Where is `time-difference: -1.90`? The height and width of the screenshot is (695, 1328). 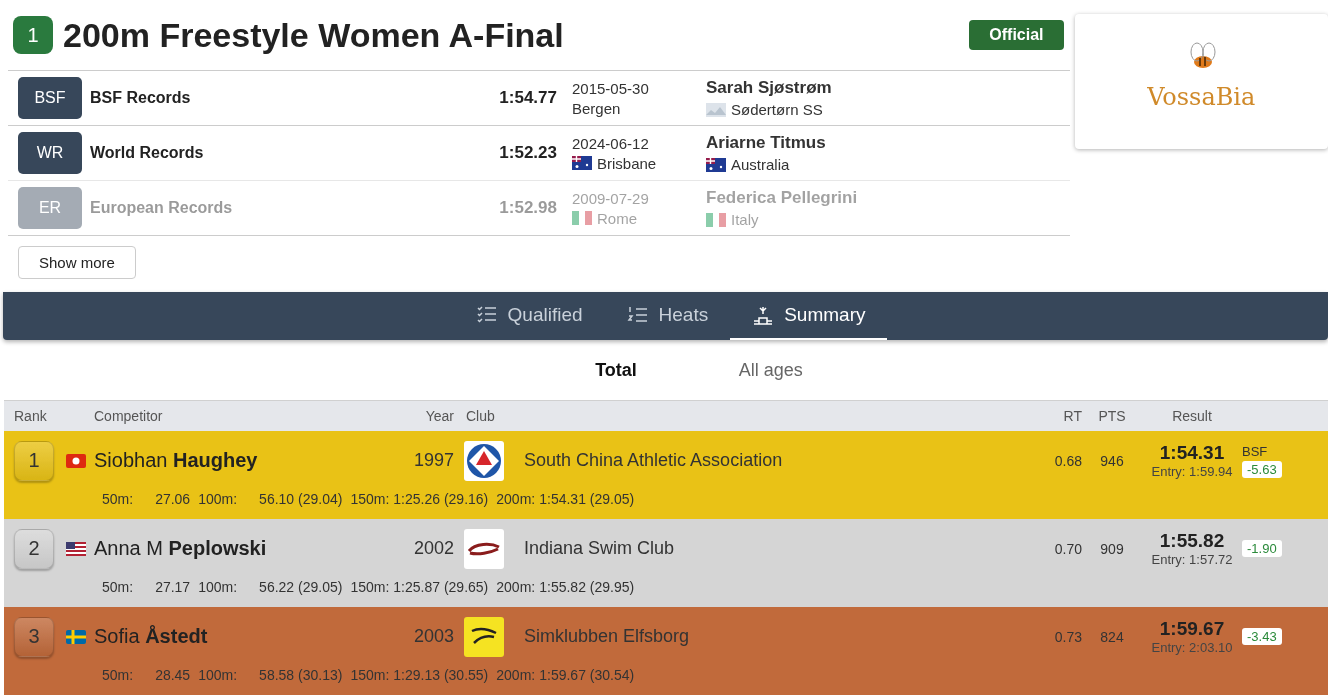 time-difference: -1.90 is located at coordinates (1262, 549).